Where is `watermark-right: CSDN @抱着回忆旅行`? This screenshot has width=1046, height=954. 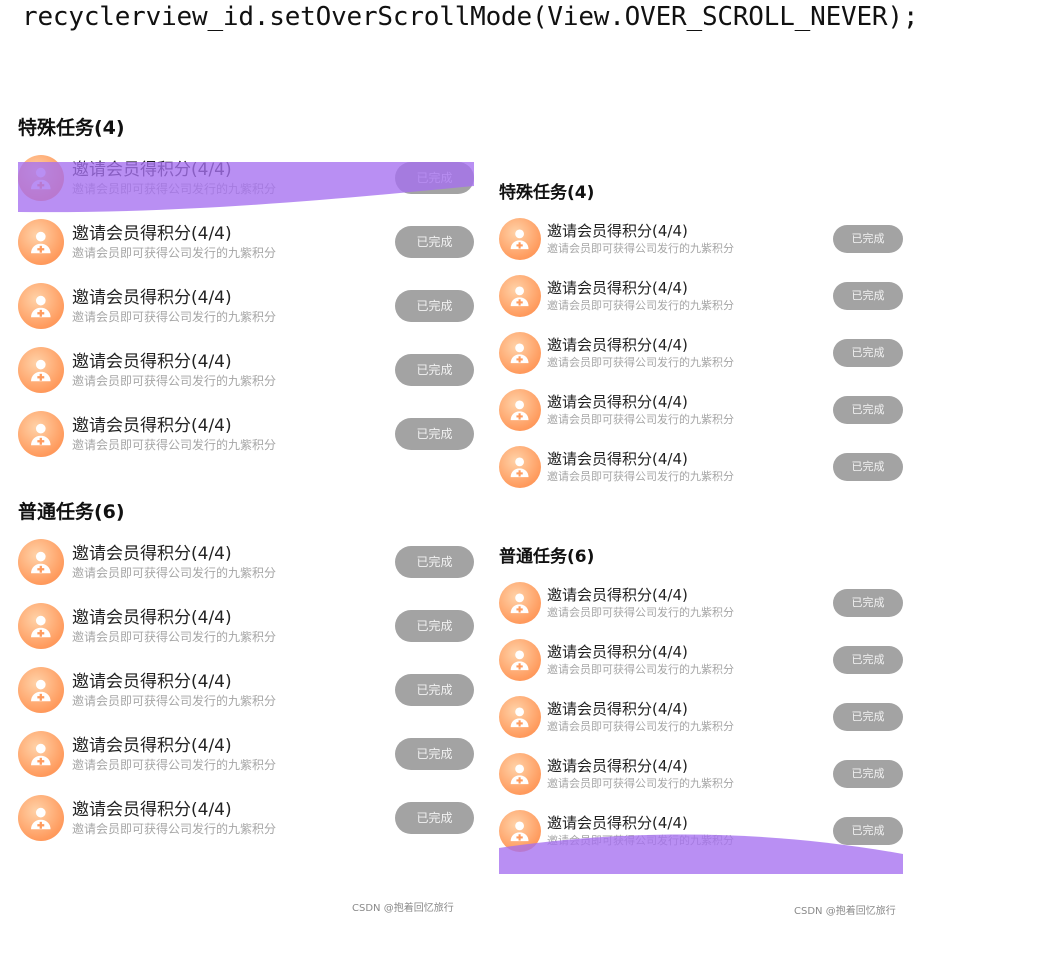 watermark-right: CSDN @抱着回忆旅行 is located at coordinates (845, 911).